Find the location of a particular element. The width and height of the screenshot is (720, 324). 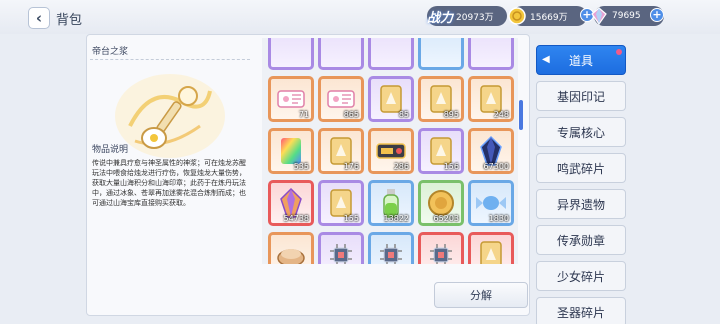

category-label: 传承勋章 is located at coordinates (580, 240).